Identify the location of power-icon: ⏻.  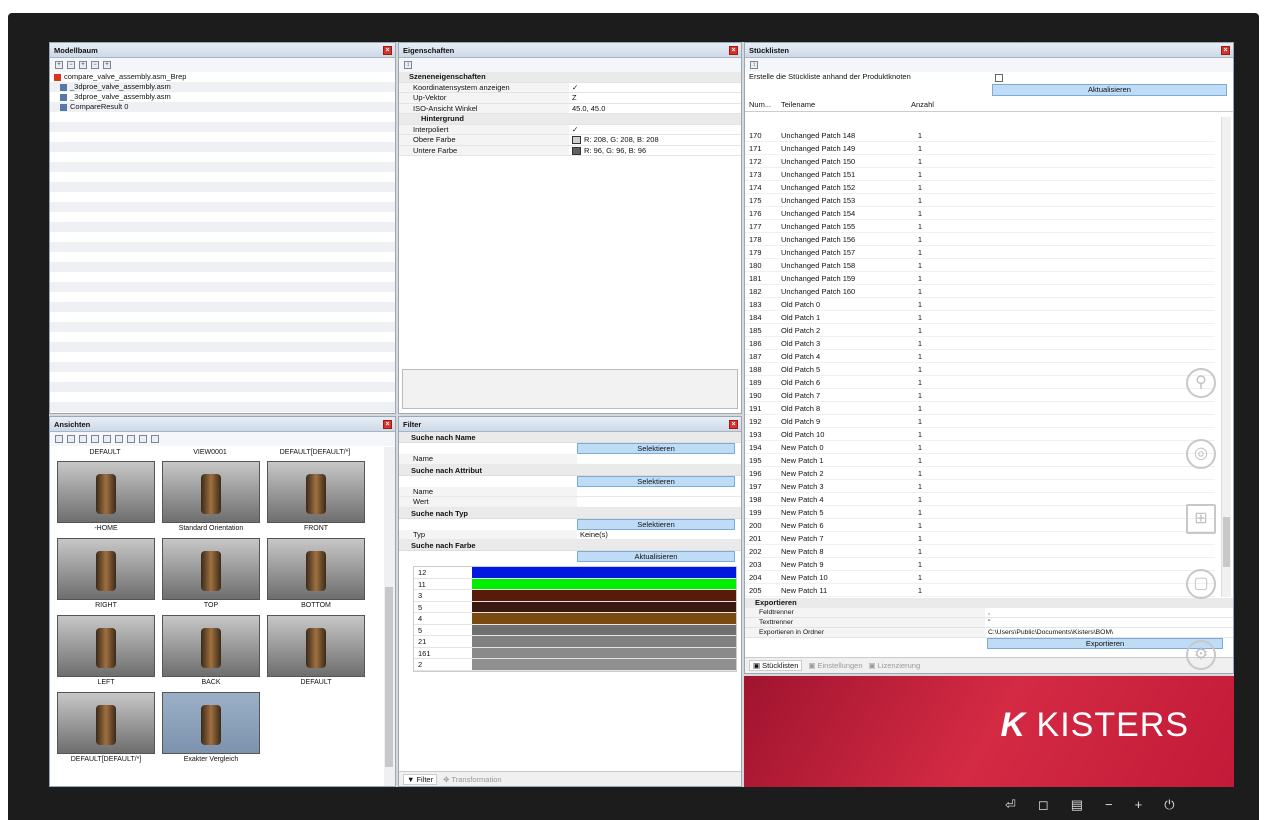
(1169, 805).